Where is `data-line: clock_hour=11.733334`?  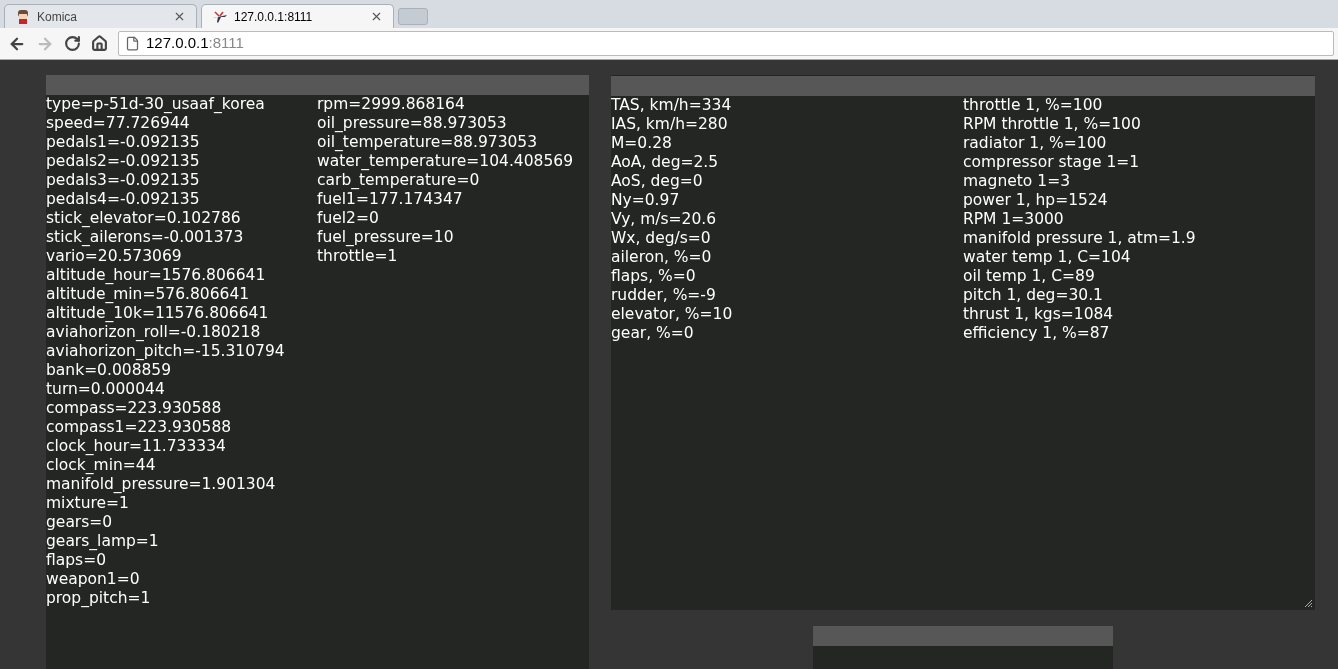
data-line: clock_hour=11.733334 is located at coordinates (136, 446).